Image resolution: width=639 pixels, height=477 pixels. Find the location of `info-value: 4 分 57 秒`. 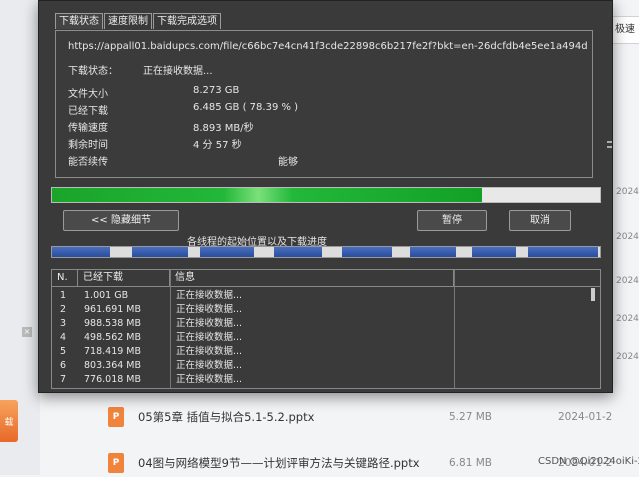

info-value: 4 分 57 秒 is located at coordinates (217, 145).